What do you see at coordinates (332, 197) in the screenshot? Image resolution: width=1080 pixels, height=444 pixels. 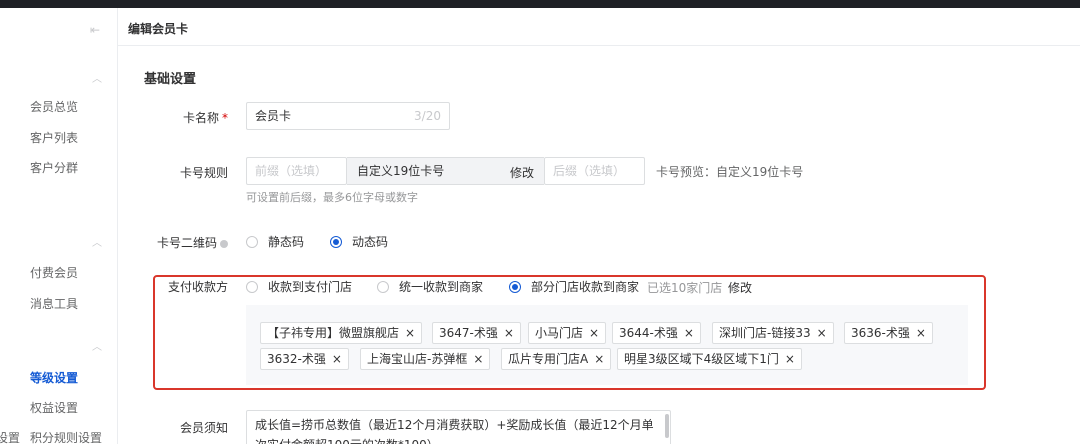 I see `card-number-hint: 可设置前后缀，最多6位字母或数字` at bounding box center [332, 197].